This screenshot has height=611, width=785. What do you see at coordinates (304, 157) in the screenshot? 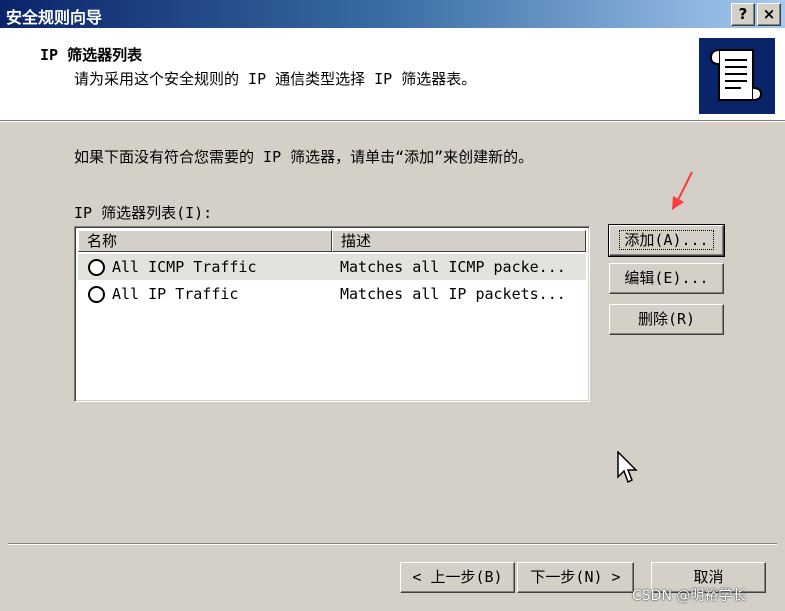
I see `instruction-text: 如果下面没有符合您需要的 IP 筛选器，请单击“添加”来创建新的。` at bounding box center [304, 157].